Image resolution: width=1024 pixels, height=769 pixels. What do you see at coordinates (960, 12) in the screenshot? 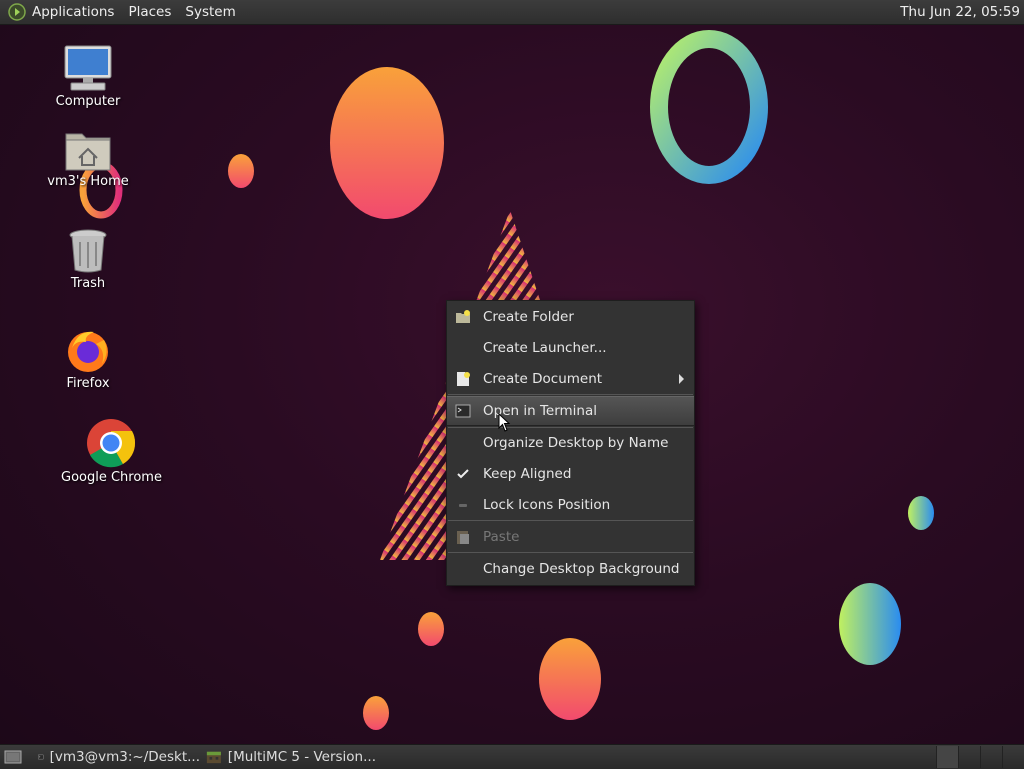
I see `clock: Thu Jun 22, 05:59` at bounding box center [960, 12].